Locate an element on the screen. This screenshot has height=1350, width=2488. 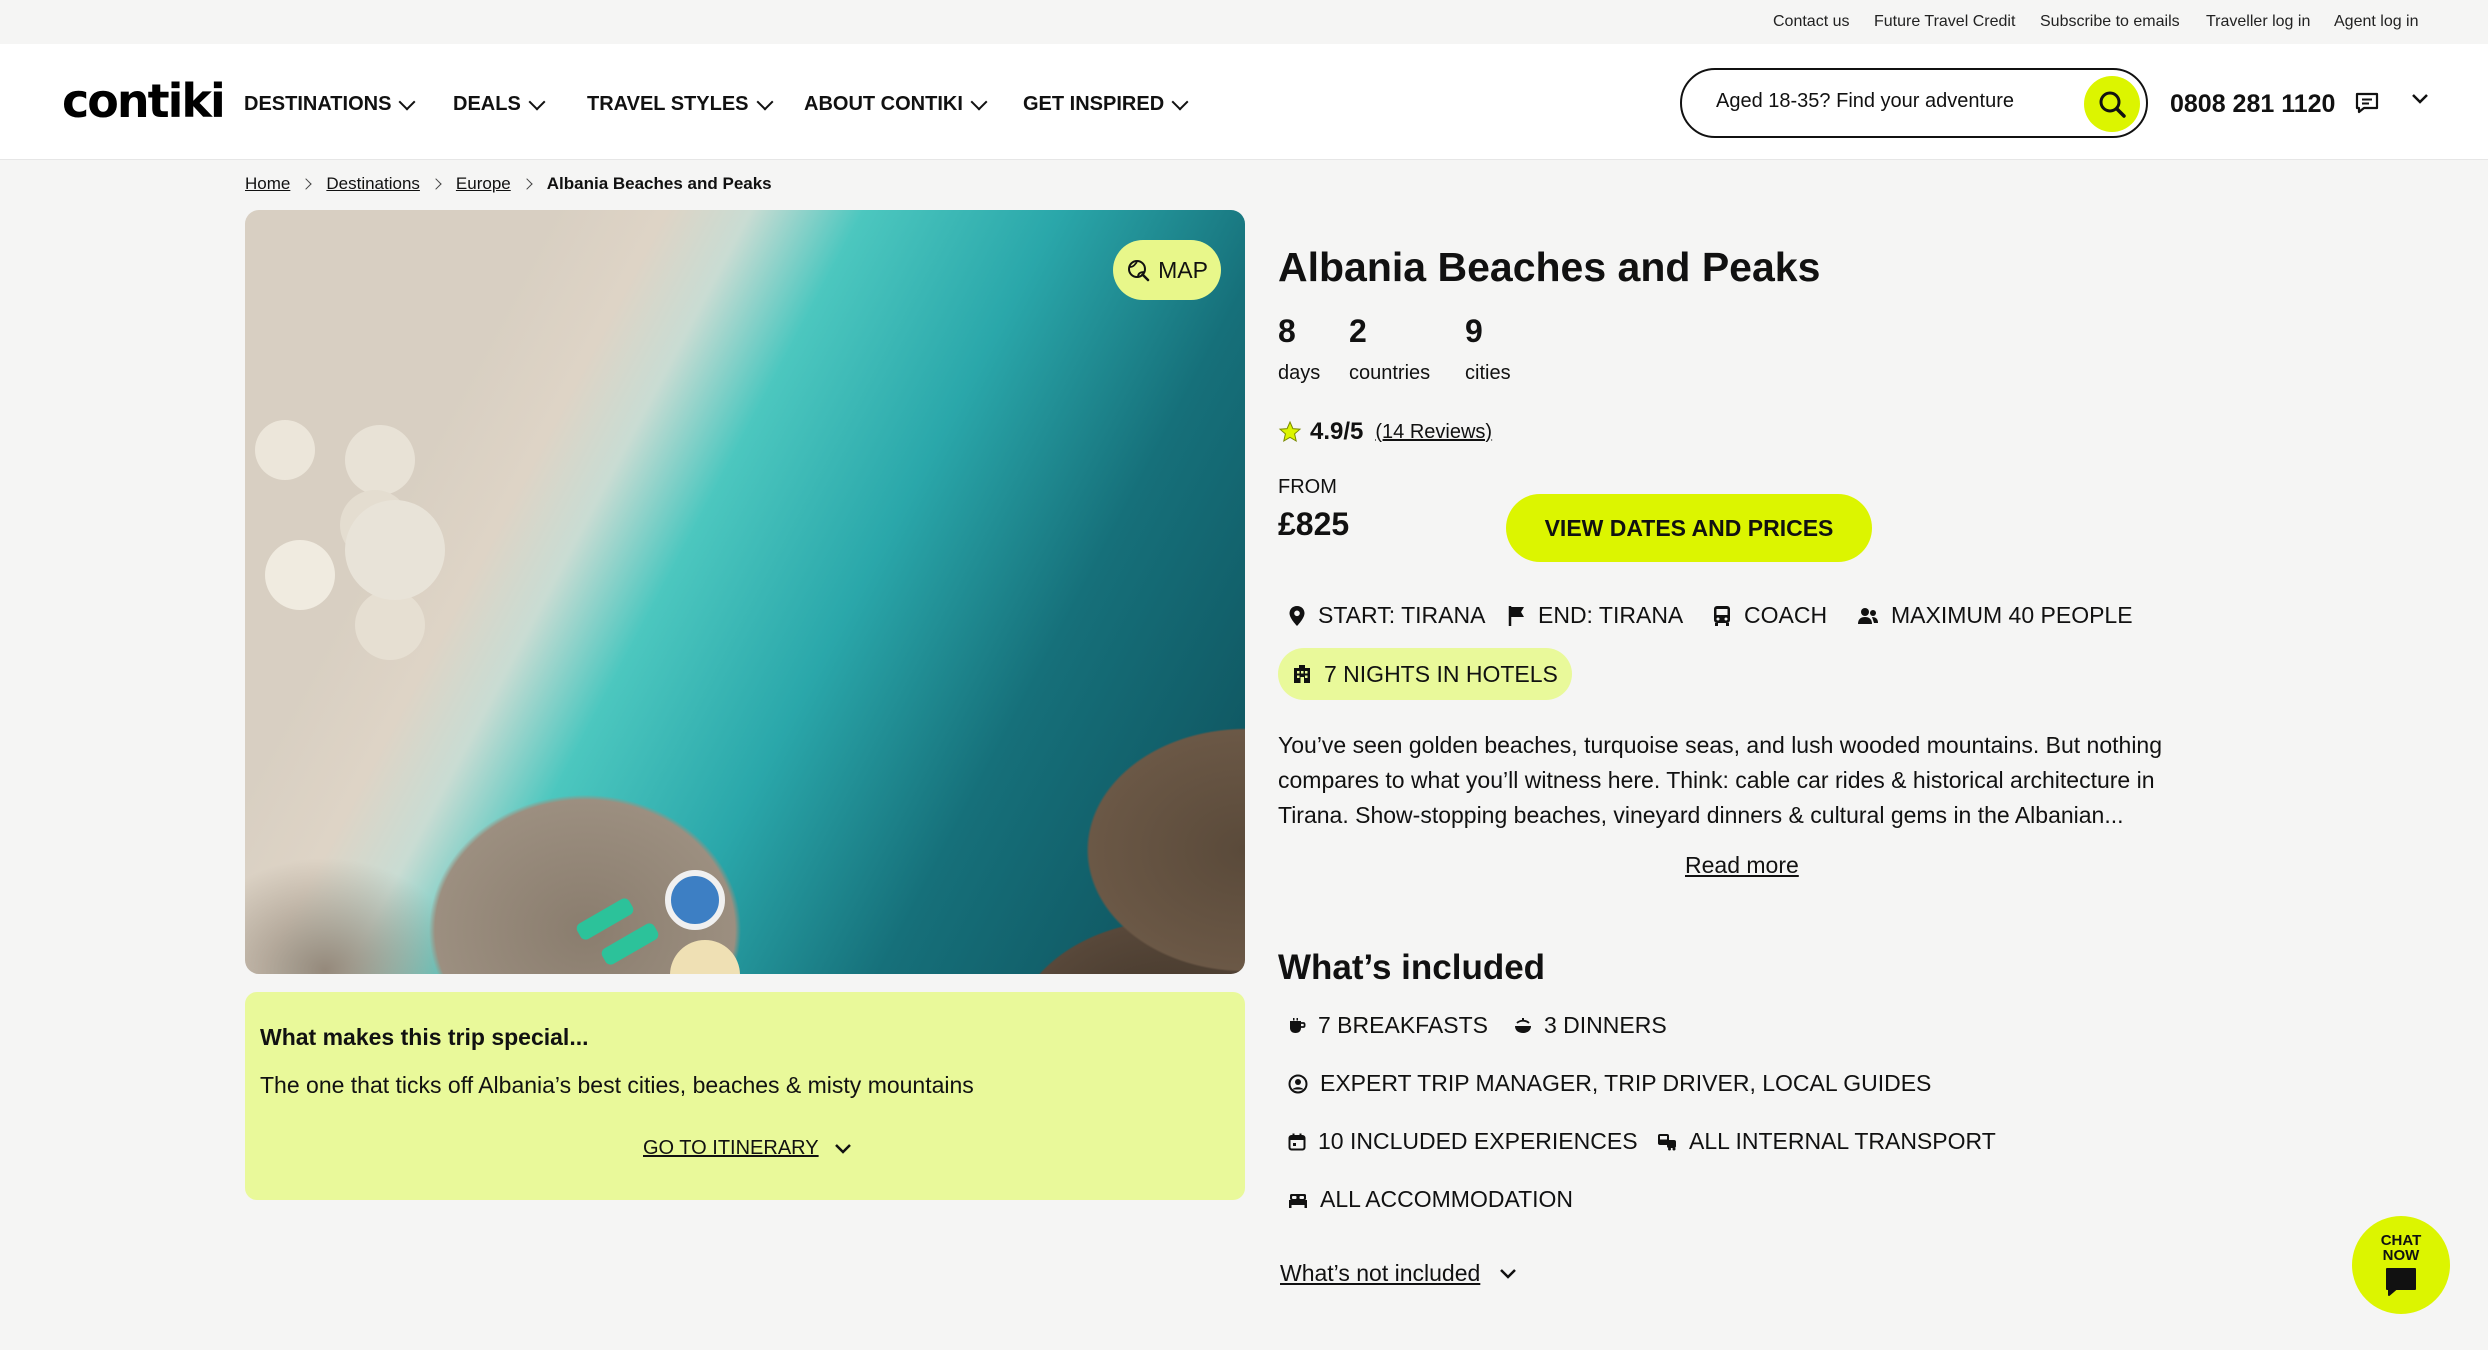
breadcrumb-europe: Europe is located at coordinates (483, 184).